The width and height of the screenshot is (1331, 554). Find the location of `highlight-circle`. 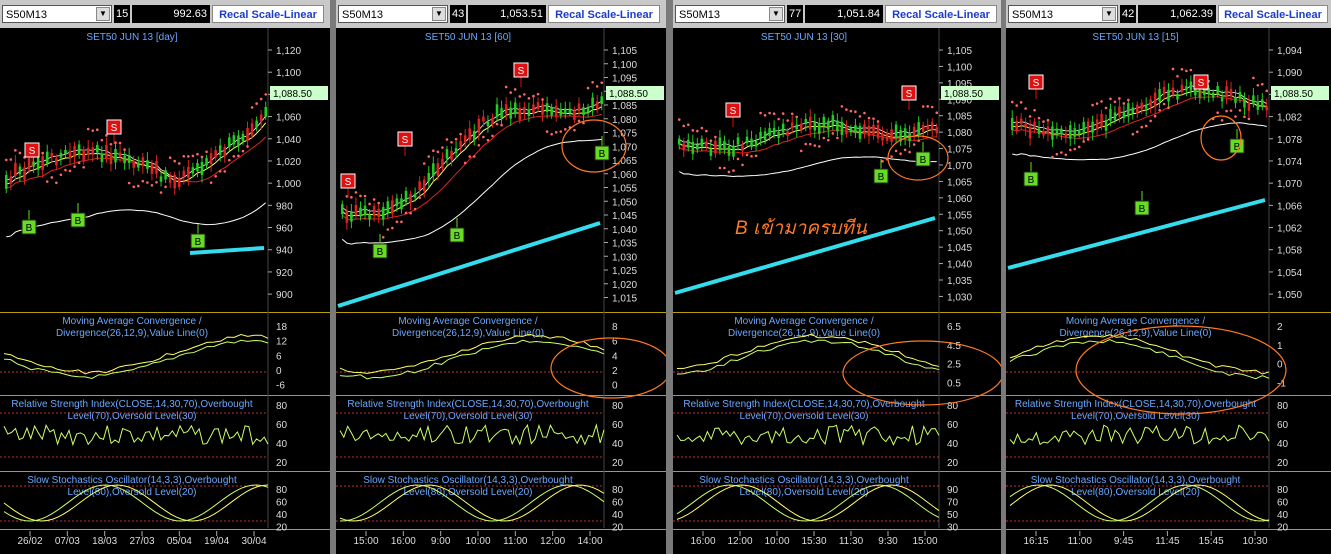

highlight-circle is located at coordinates (1221, 138).